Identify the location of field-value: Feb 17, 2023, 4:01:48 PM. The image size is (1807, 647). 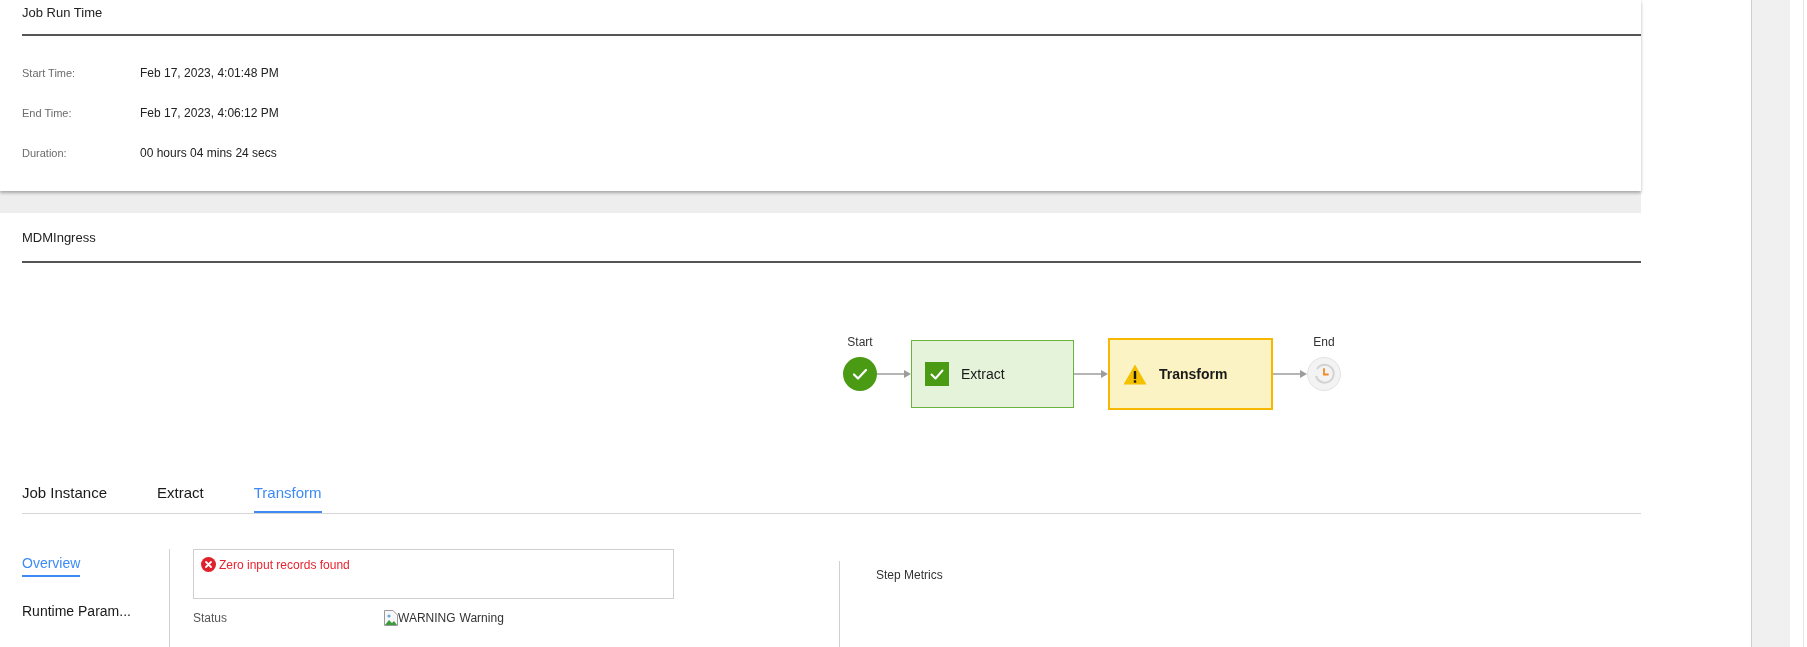
(209, 73).